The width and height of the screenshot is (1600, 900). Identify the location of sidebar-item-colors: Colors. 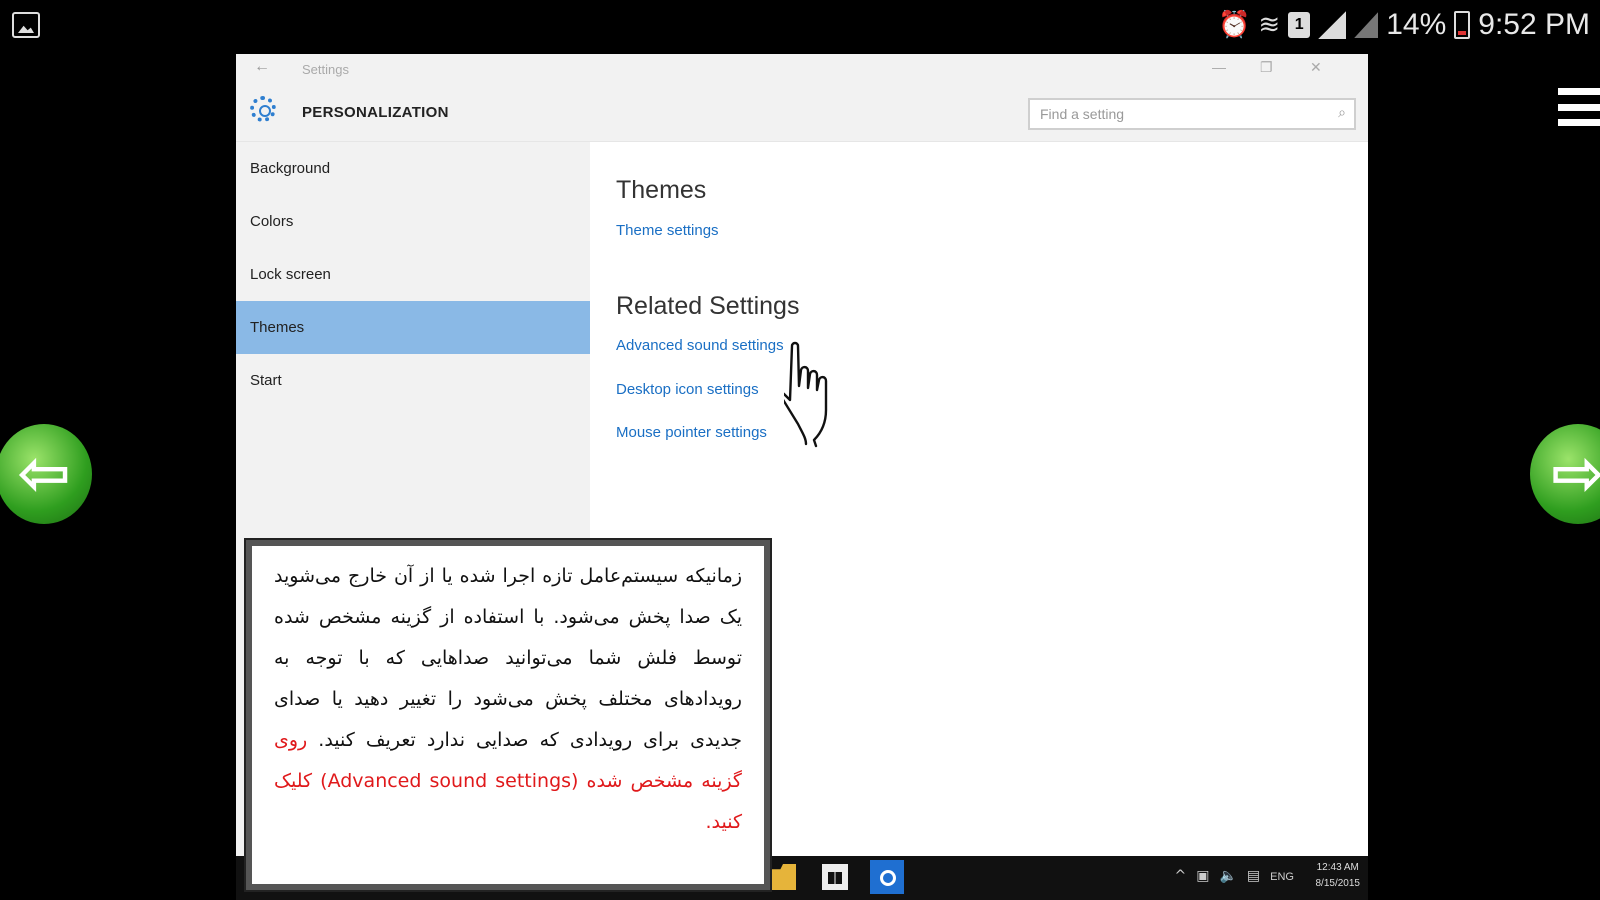
(413, 221).